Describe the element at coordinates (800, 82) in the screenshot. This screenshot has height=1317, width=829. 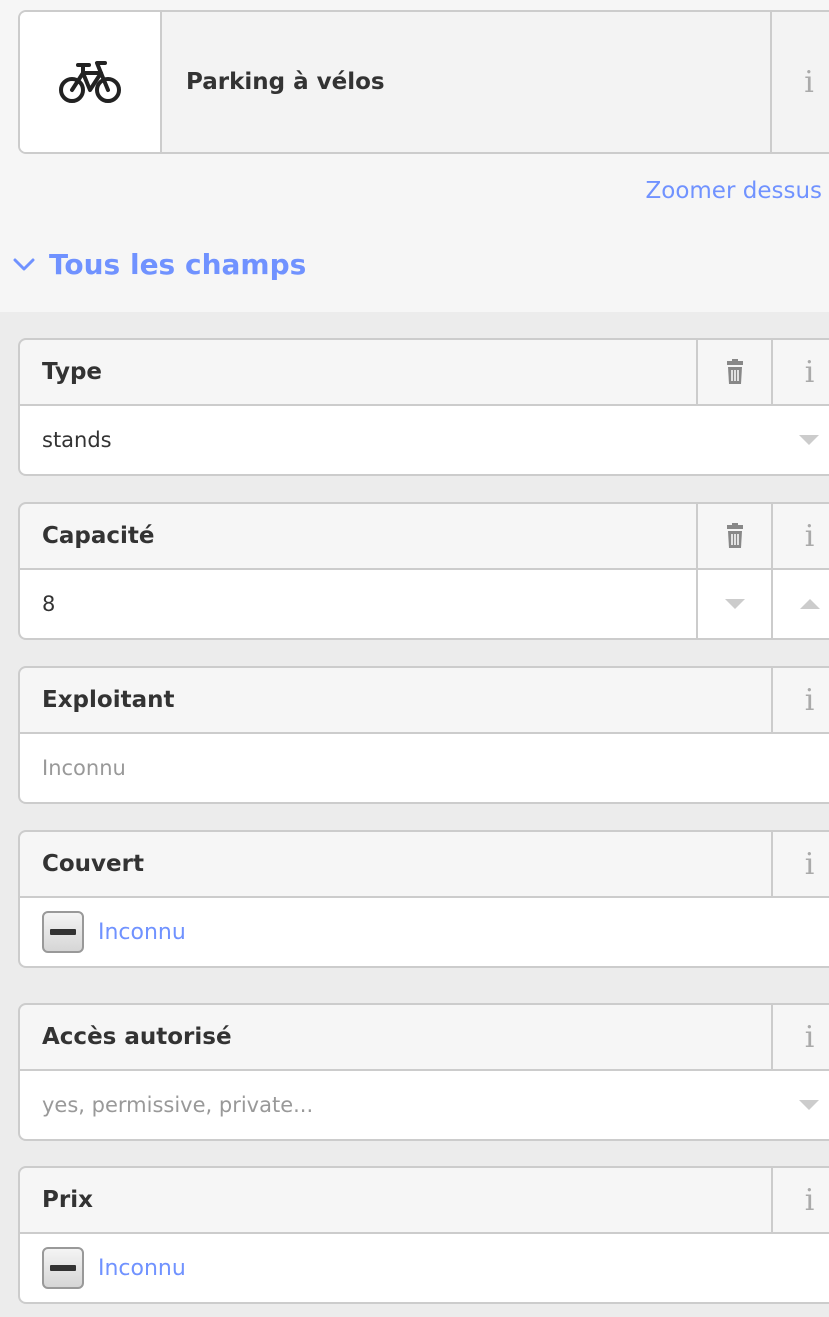
I see `preset-info-button: i` at that location.